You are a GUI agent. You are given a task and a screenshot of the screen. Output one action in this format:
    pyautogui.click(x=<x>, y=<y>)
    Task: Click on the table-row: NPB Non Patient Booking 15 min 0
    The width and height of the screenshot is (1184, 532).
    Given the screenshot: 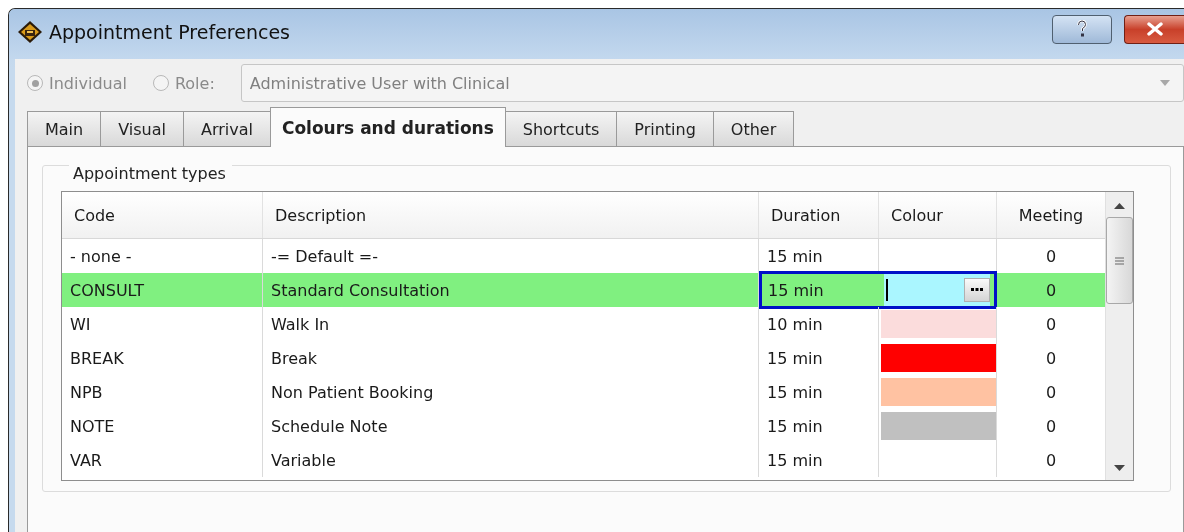 What is the action you would take?
    pyautogui.click(x=583, y=392)
    